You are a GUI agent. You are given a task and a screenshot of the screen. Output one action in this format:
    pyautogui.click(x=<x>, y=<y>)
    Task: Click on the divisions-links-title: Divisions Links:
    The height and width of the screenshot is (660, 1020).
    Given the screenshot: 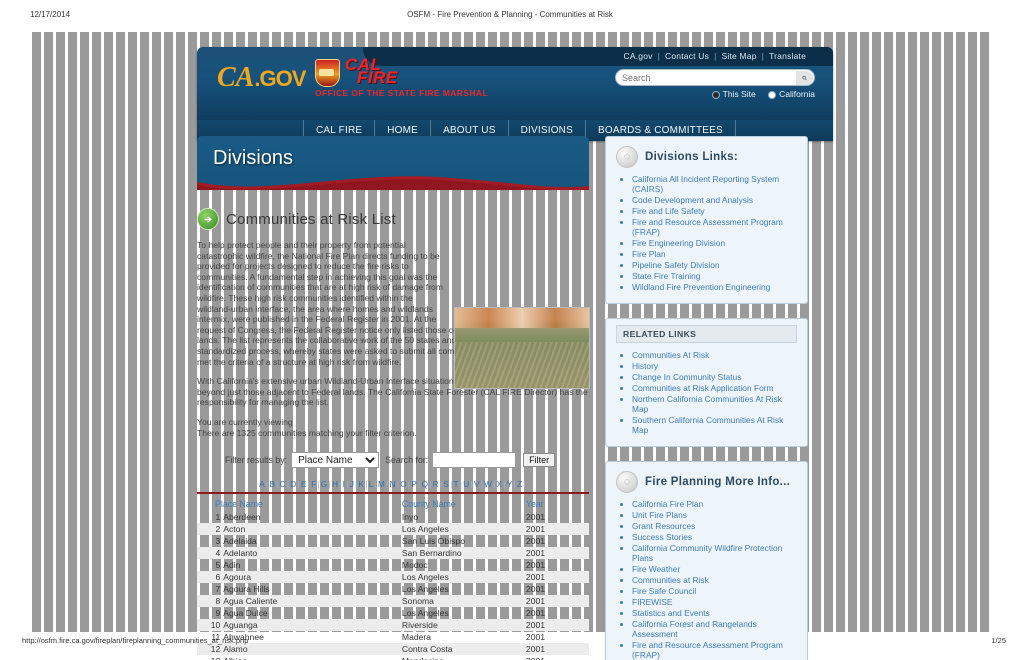 What is the action you would take?
    pyautogui.click(x=691, y=157)
    